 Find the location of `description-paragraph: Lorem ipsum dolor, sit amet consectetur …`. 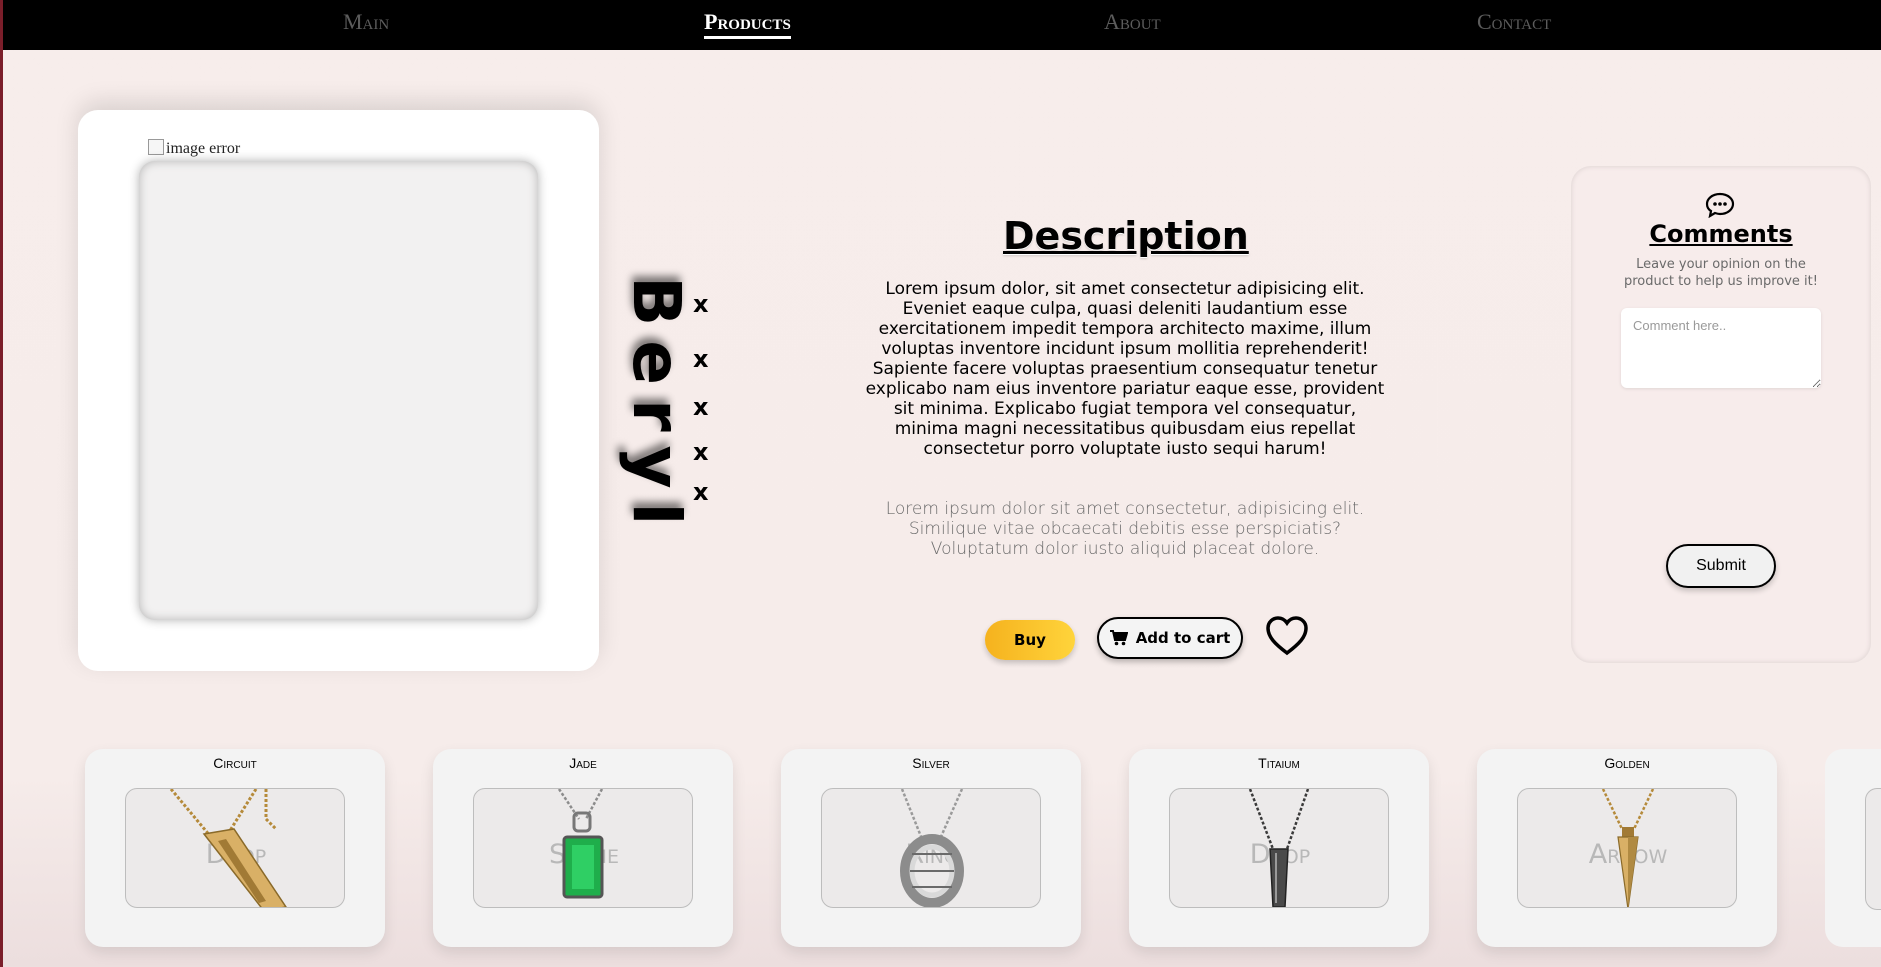

description-paragraph: Lorem ipsum dolor, sit amet consectetur … is located at coordinates (1125, 369).